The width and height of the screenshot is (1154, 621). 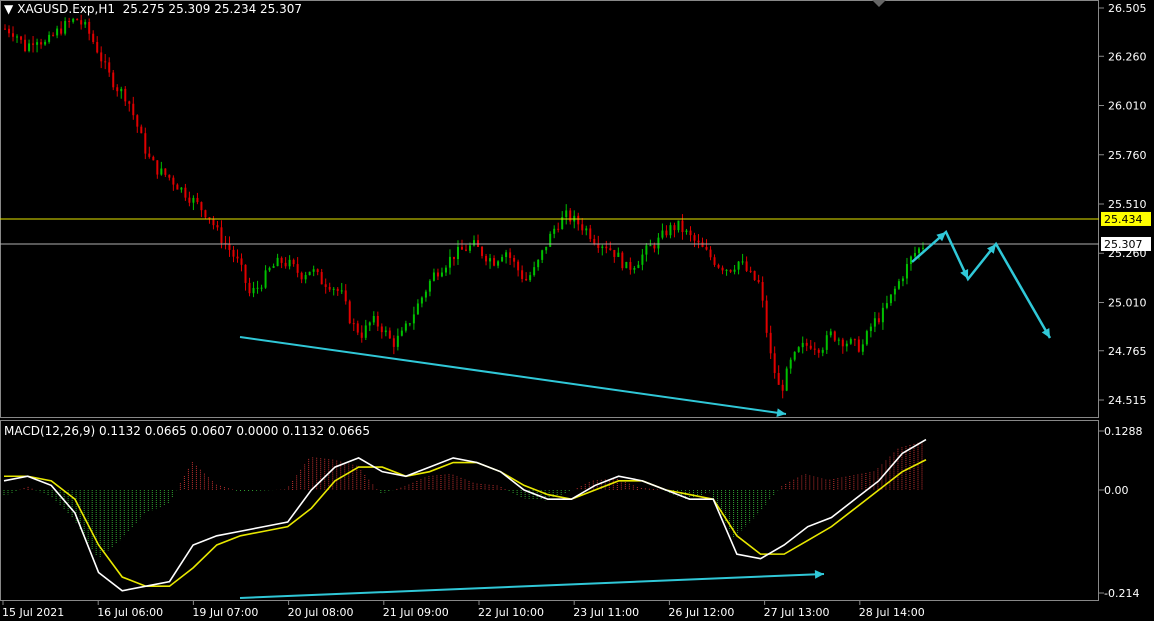 I want to click on time-axis-label: 28 Jul 14:00, so click(x=892, y=612).